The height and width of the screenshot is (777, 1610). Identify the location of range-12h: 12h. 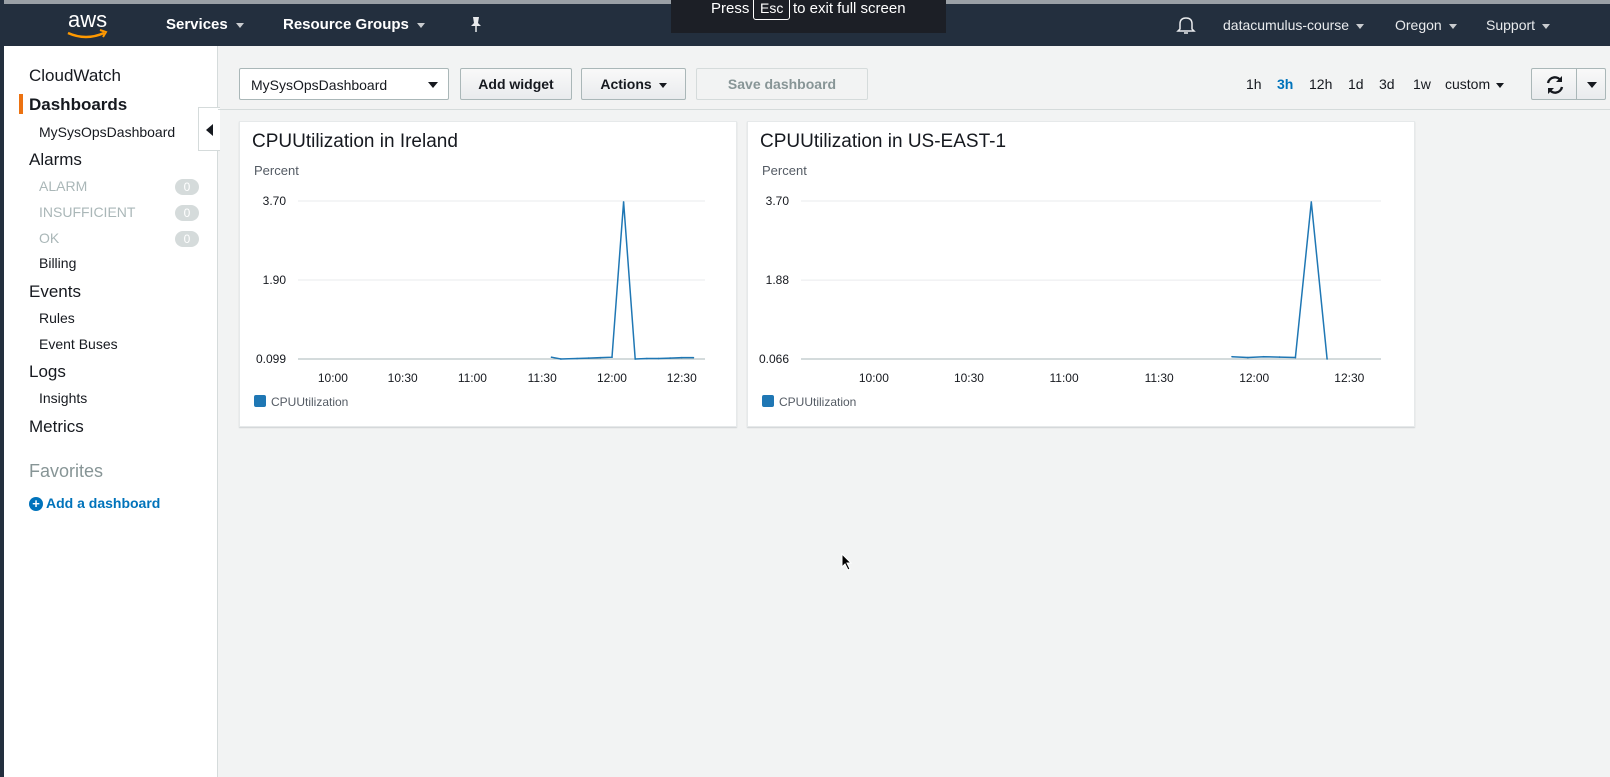
(1320, 84).